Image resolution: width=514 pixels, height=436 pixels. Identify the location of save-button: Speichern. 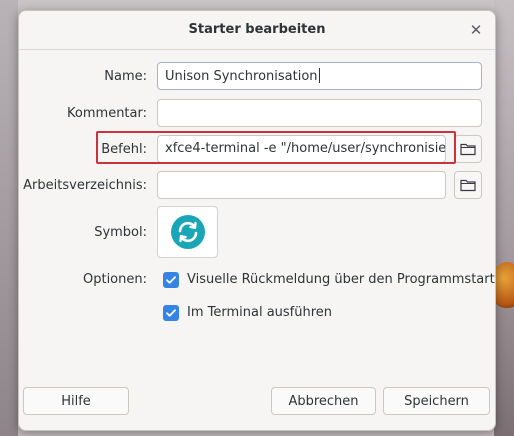
(436, 401).